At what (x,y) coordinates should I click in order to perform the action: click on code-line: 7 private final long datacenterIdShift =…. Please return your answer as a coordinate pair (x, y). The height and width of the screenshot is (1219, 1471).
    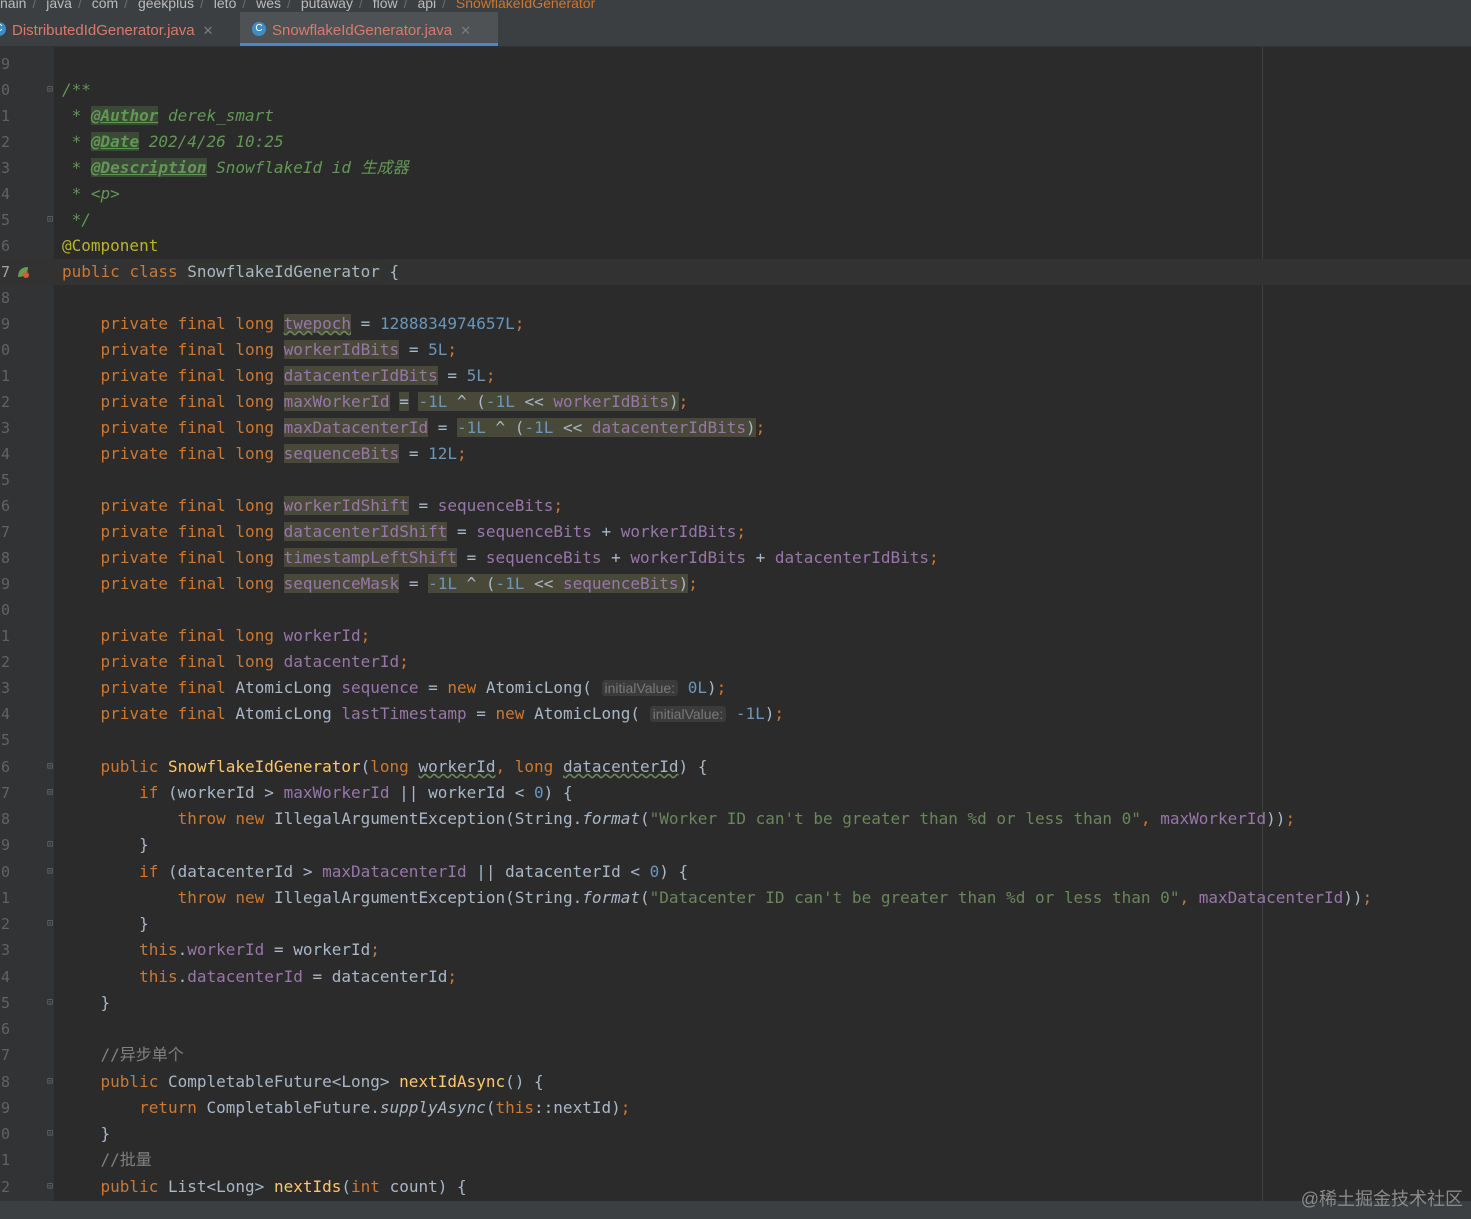
    Looking at the image, I should click on (735, 532).